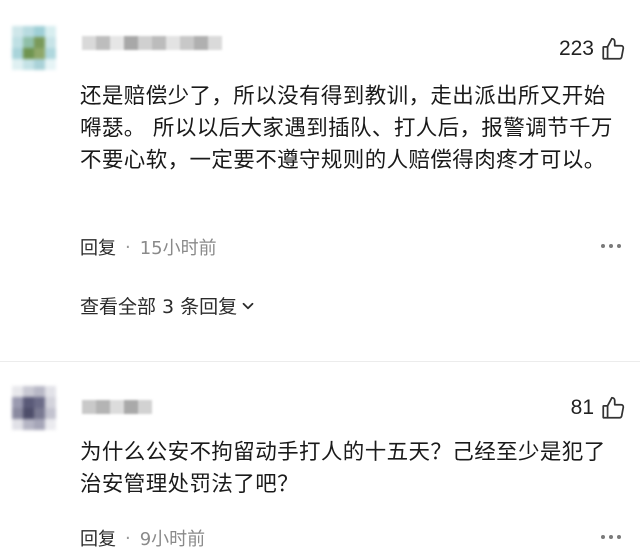 This screenshot has height=556, width=640. Describe the element at coordinates (598, 408) in the screenshot. I see `like-button: 81` at that location.